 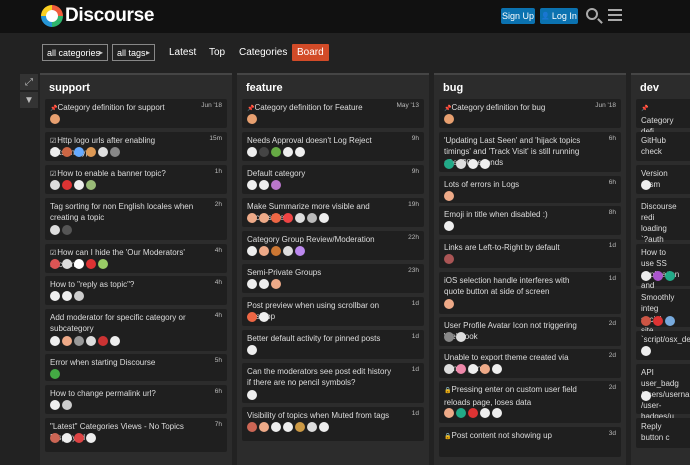 What do you see at coordinates (136, 290) in the screenshot?
I see `topic-card: How to "reply as topic"? 4h` at bounding box center [136, 290].